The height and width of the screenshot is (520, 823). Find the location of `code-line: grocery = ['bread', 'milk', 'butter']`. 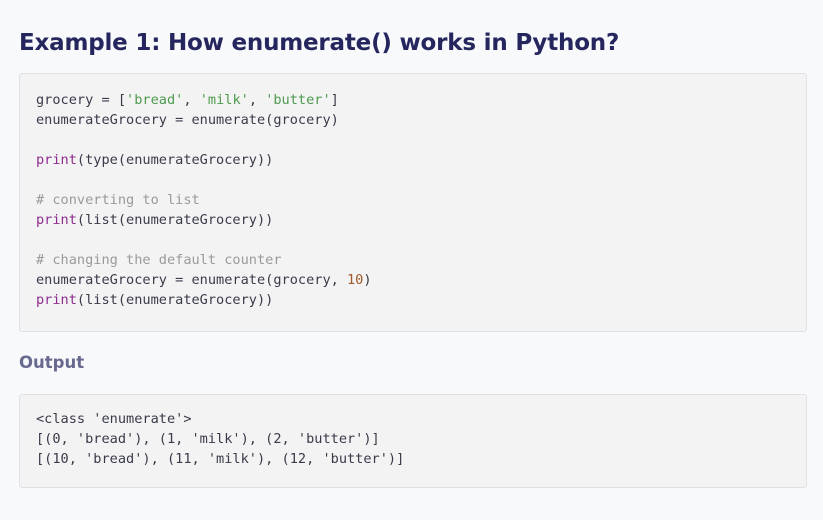

code-line: grocery = ['bread', 'milk', 'butter'] is located at coordinates (204, 100).